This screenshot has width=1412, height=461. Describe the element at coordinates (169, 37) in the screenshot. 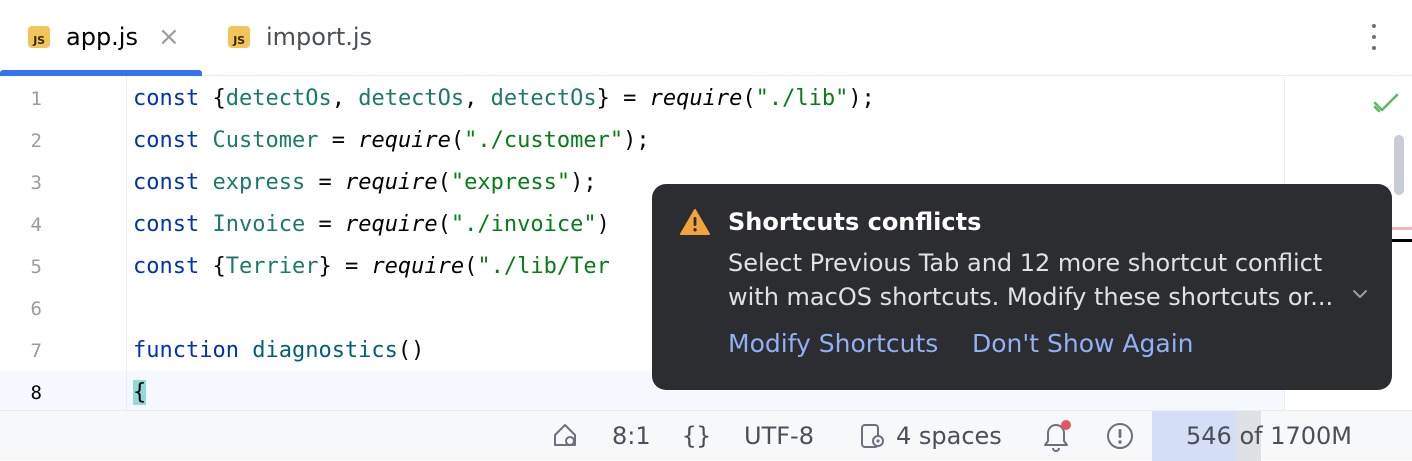

I see `close-tab-icon: ×` at that location.